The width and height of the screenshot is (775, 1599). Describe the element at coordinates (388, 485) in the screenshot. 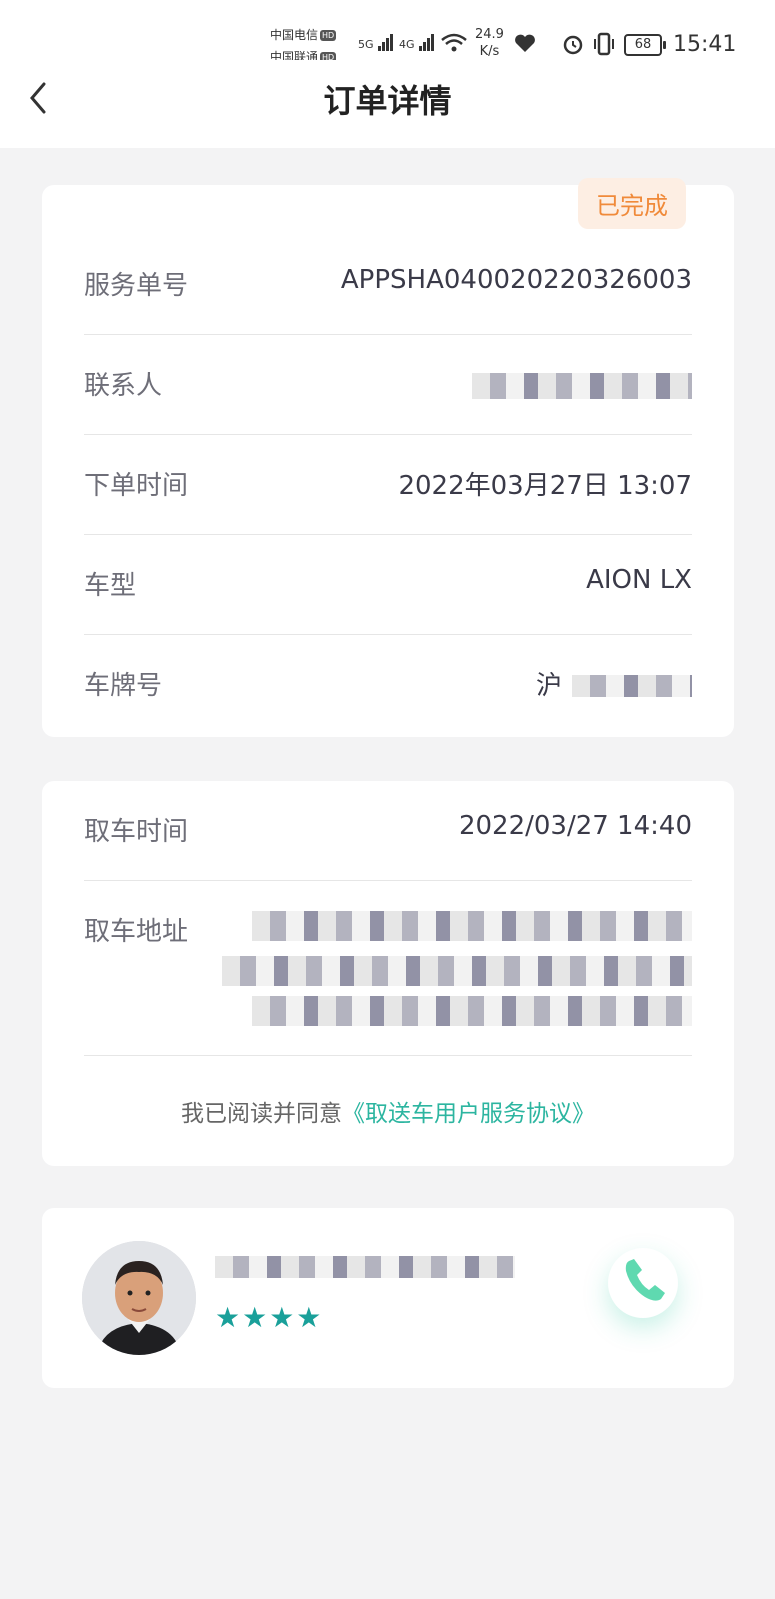

I see `order-time-row: 下单时间 2022年03月27日 13:07` at that location.